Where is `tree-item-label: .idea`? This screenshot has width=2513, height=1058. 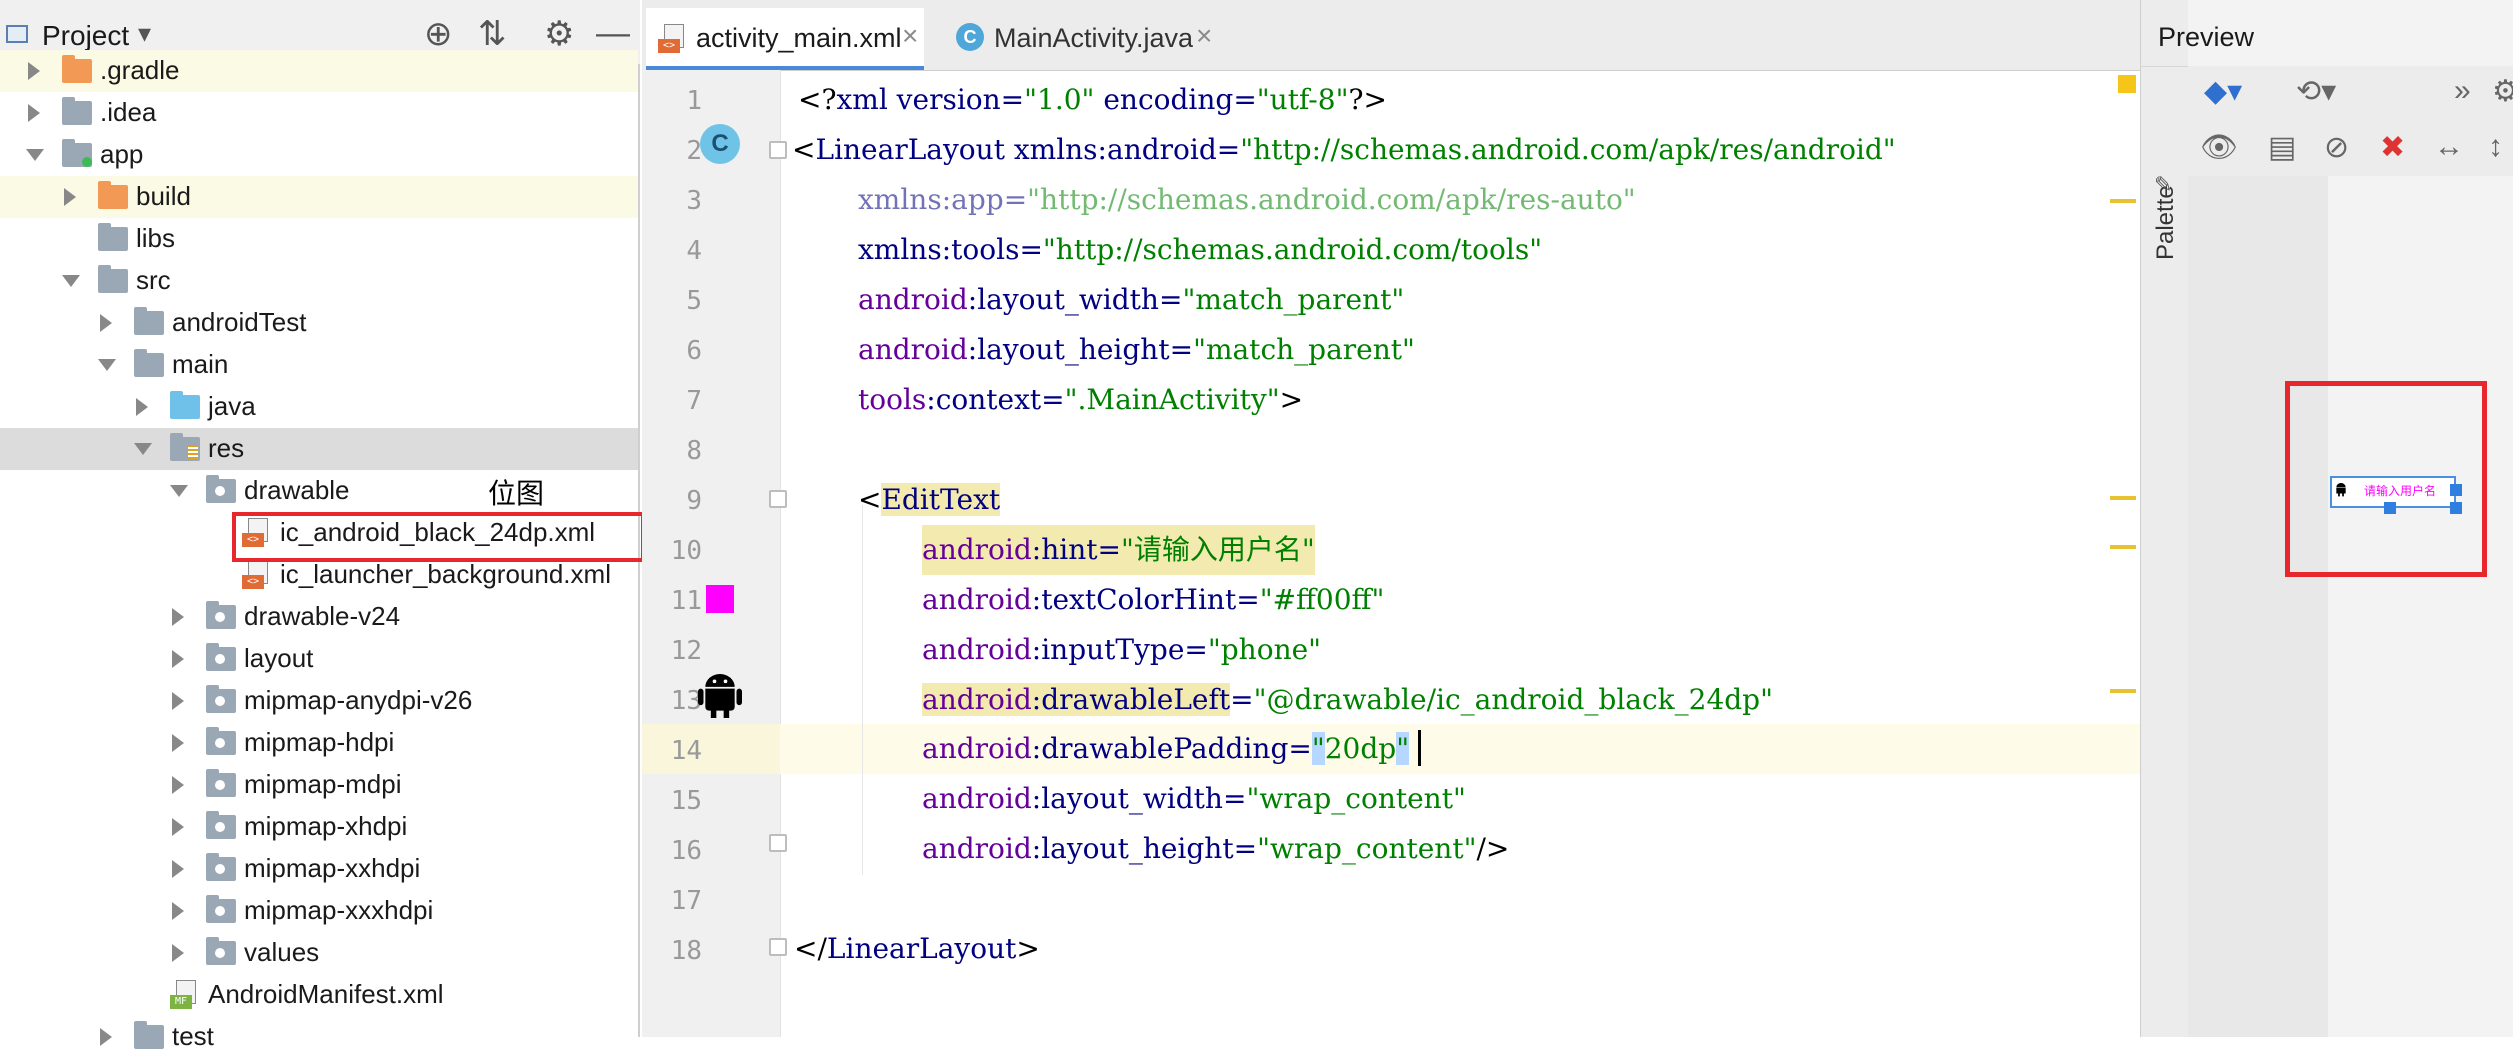
tree-item-label: .idea is located at coordinates (128, 112).